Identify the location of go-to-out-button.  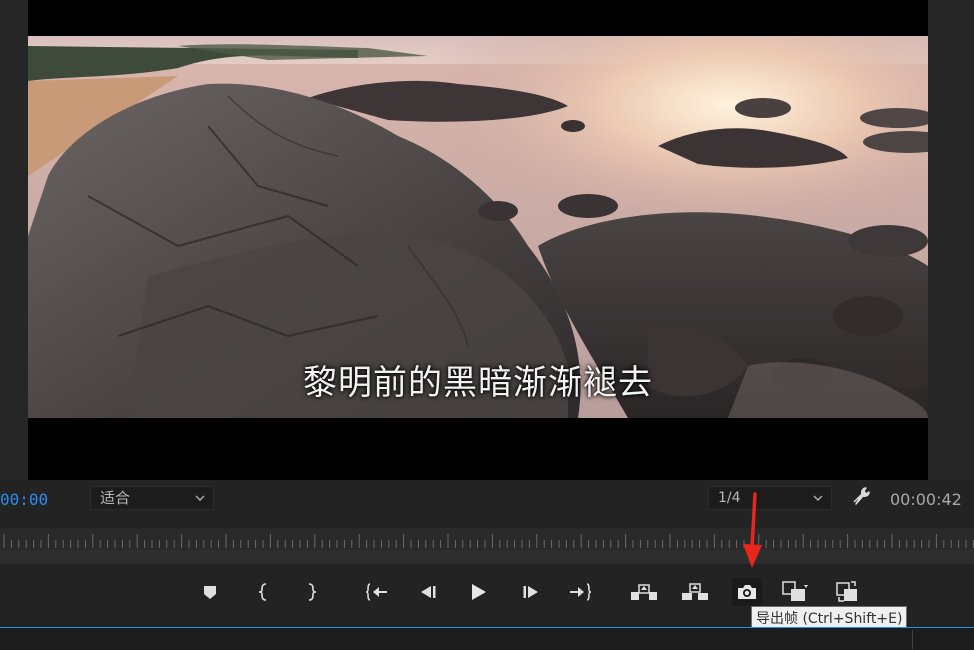
(580, 592).